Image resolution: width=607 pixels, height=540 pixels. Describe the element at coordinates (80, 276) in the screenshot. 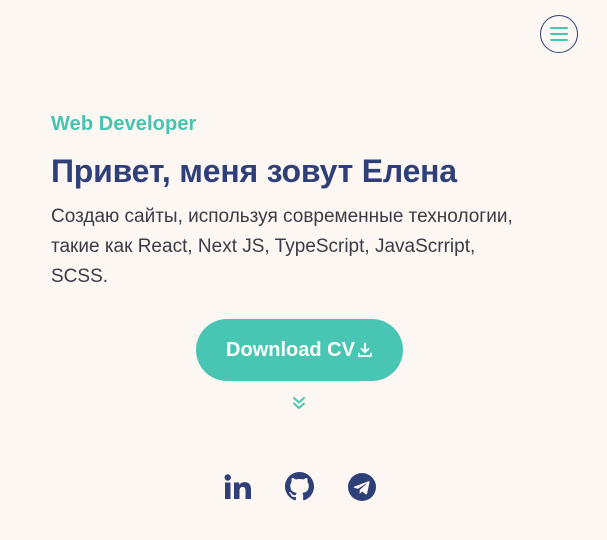

I see `hero-description-line-3: SCSS.` at that location.